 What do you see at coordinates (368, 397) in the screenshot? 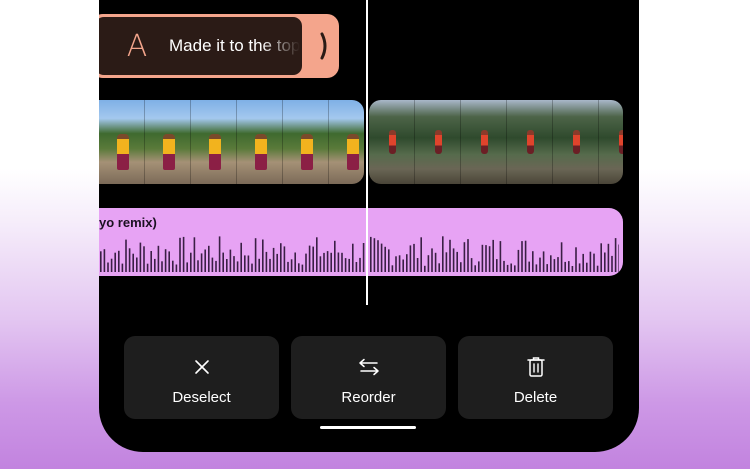
I see `reorder-label: Reorder` at bounding box center [368, 397].